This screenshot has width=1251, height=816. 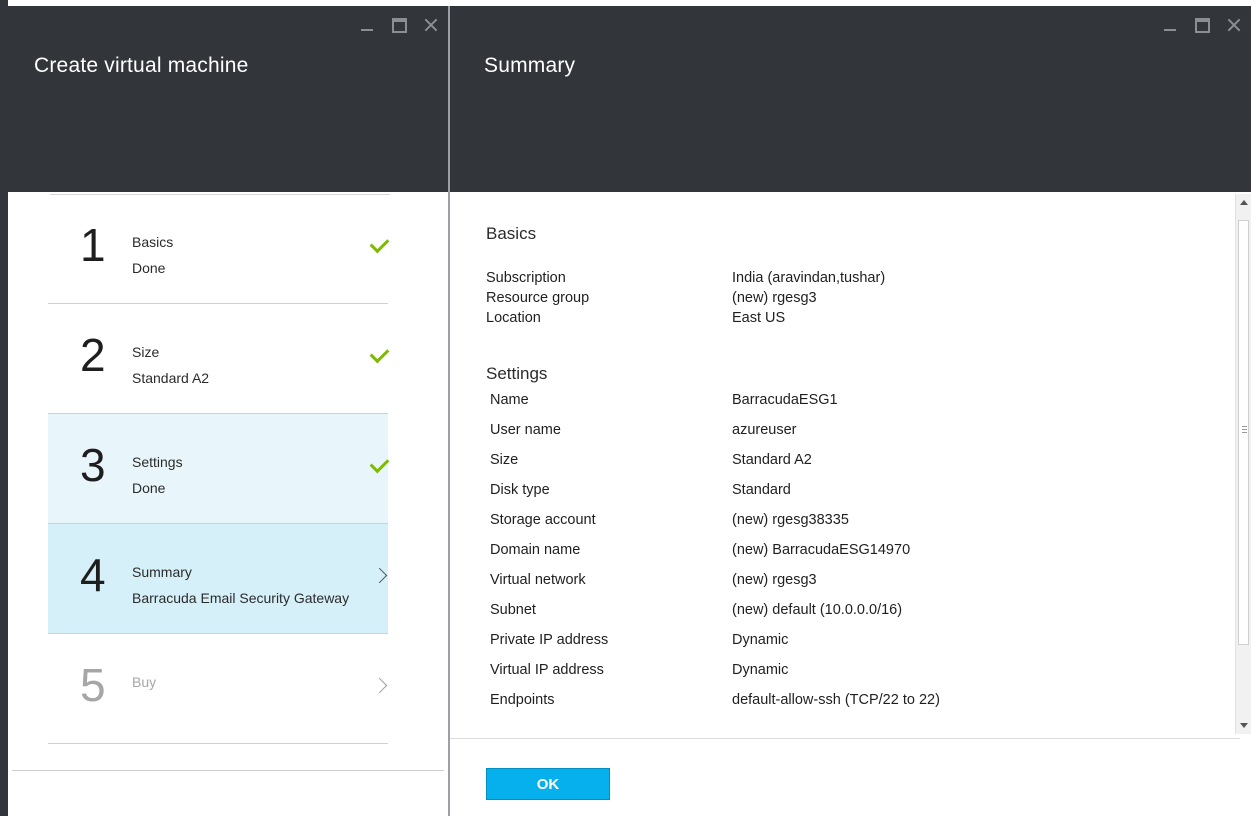 I want to click on blade-title: Summary, so click(x=530, y=65).